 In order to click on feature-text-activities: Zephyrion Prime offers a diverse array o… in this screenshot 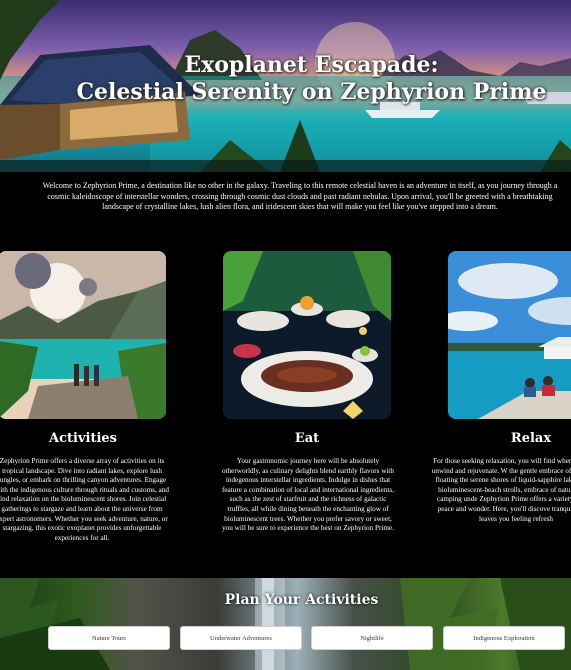, I will do `click(84, 499)`.